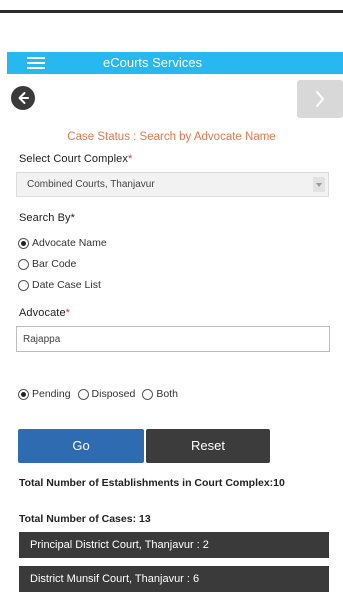 Image resolution: width=343 pixels, height=601 pixels. Describe the element at coordinates (76, 159) in the screenshot. I see `court-complex-label: Select Court Complex*` at that location.